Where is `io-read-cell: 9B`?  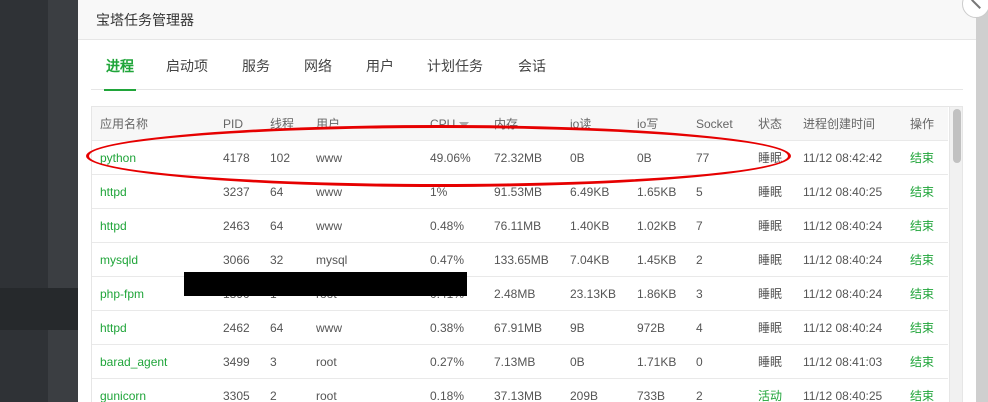 io-read-cell: 9B is located at coordinates (577, 328).